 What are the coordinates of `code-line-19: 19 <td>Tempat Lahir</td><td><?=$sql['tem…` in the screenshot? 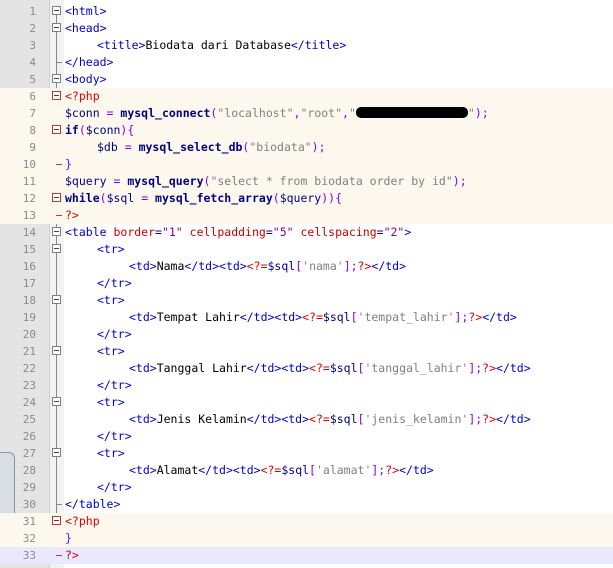 It's located at (306, 317).